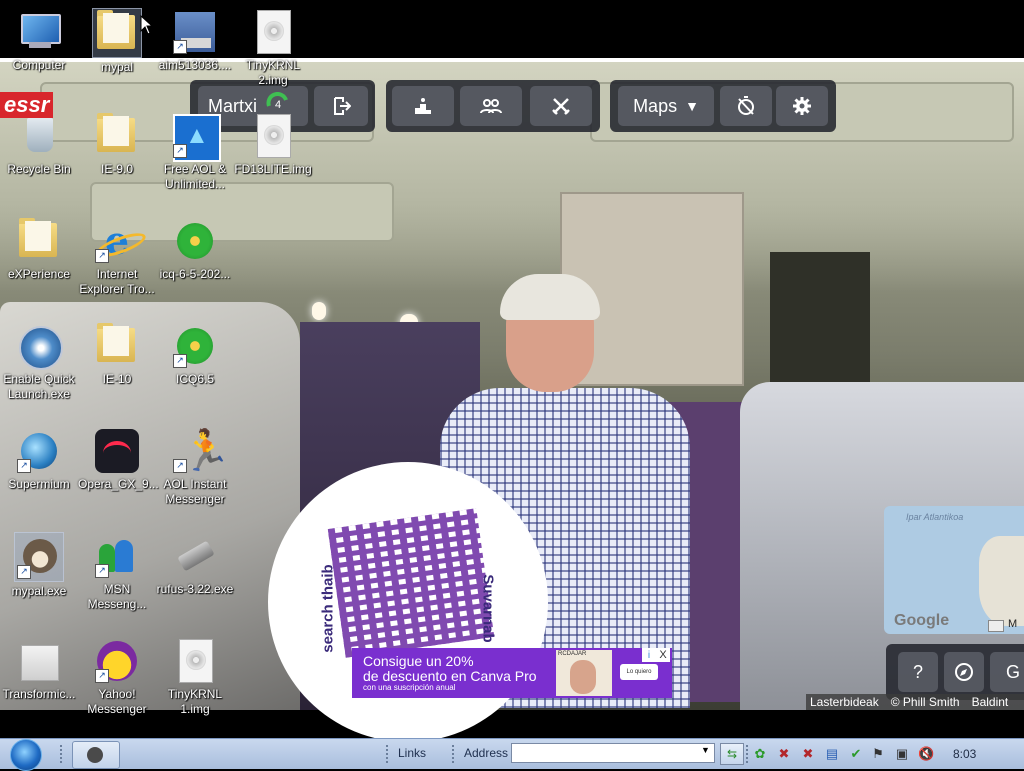 Image resolution: width=1024 pixels, height=771 pixels. What do you see at coordinates (1013, 671) in the screenshot?
I see `guess-label: G` at bounding box center [1013, 671].